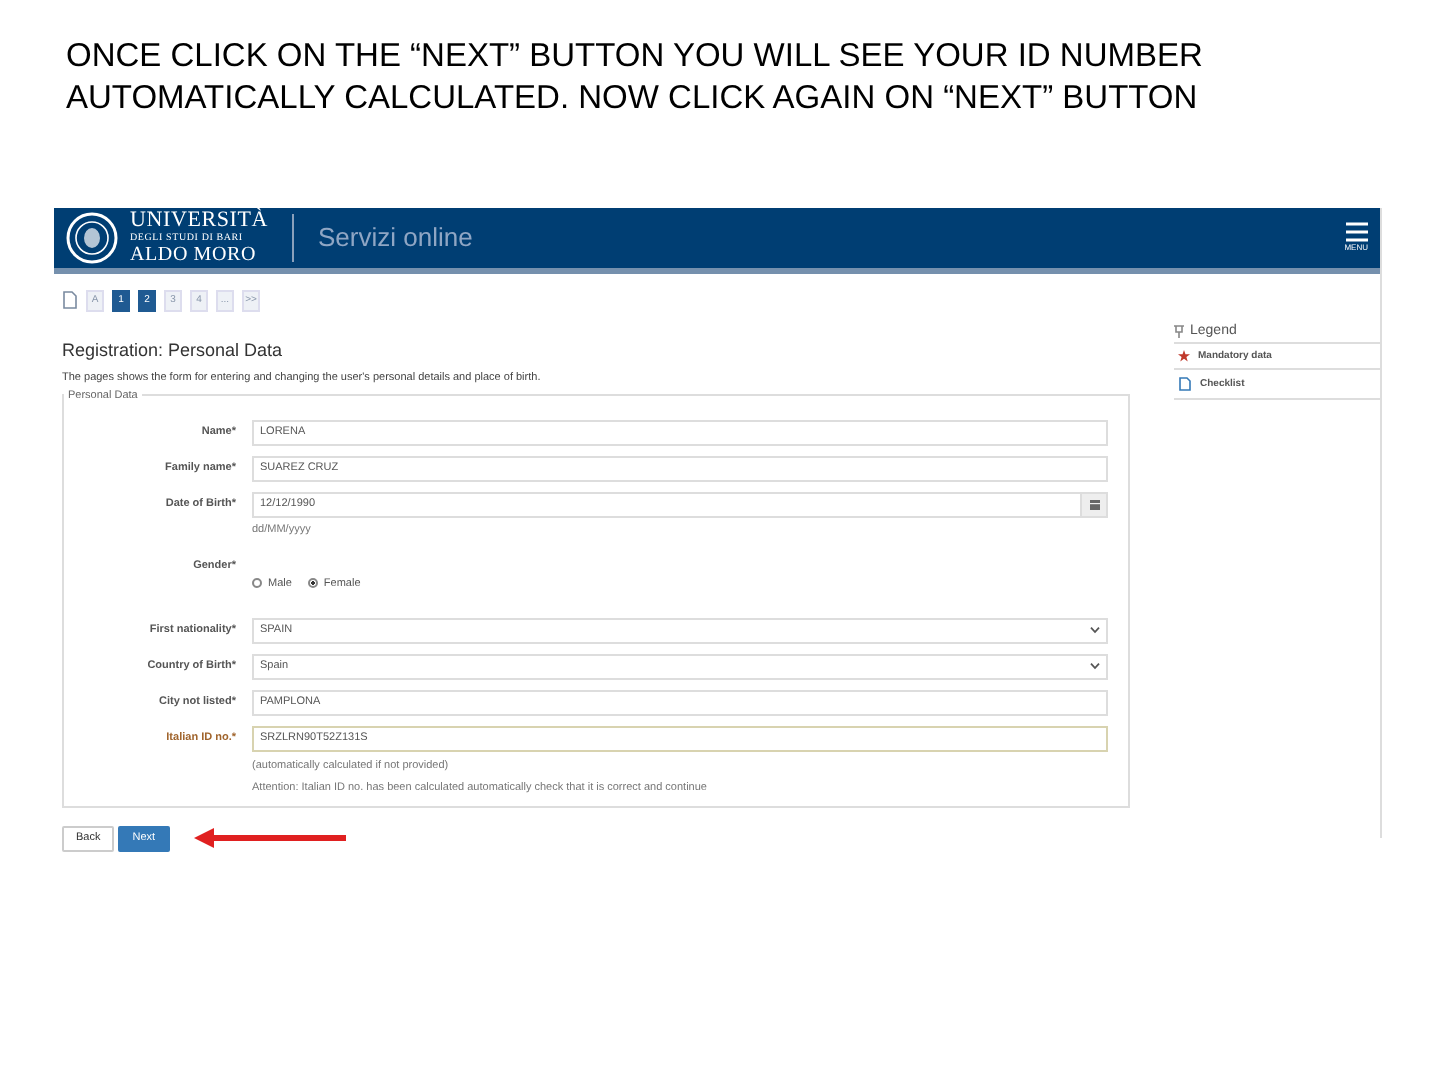 The width and height of the screenshot is (1440, 1080). What do you see at coordinates (92, 237) in the screenshot?
I see `seal-icon` at bounding box center [92, 237].